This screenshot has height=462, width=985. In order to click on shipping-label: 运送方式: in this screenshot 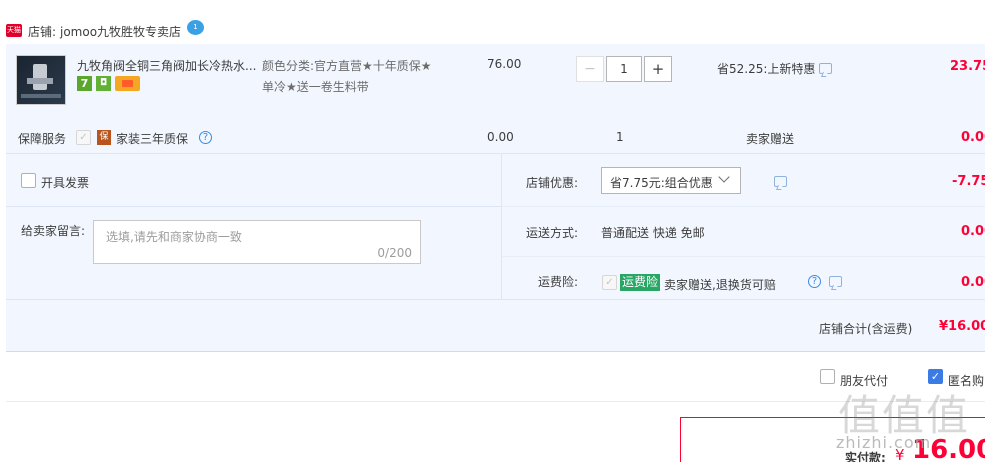, I will do `click(552, 233)`.